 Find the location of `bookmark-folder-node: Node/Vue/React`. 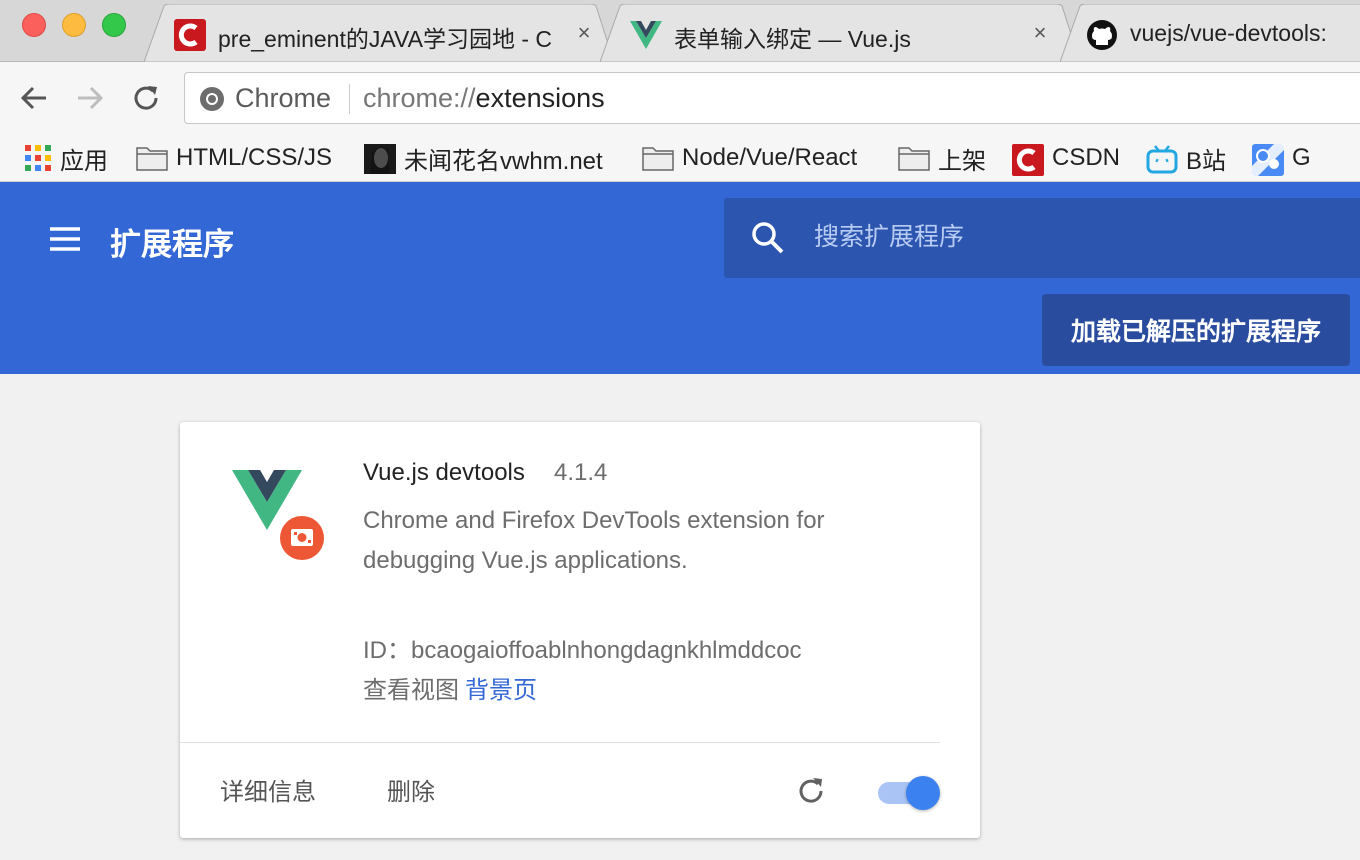

bookmark-folder-node: Node/Vue/React is located at coordinates (749, 158).